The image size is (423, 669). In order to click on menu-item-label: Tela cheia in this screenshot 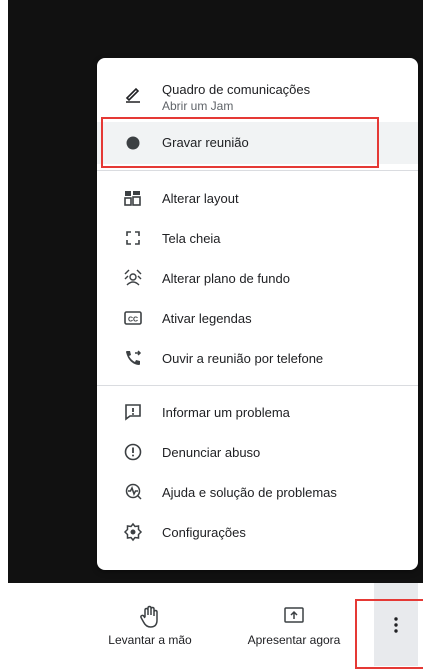, I will do `click(191, 238)`.